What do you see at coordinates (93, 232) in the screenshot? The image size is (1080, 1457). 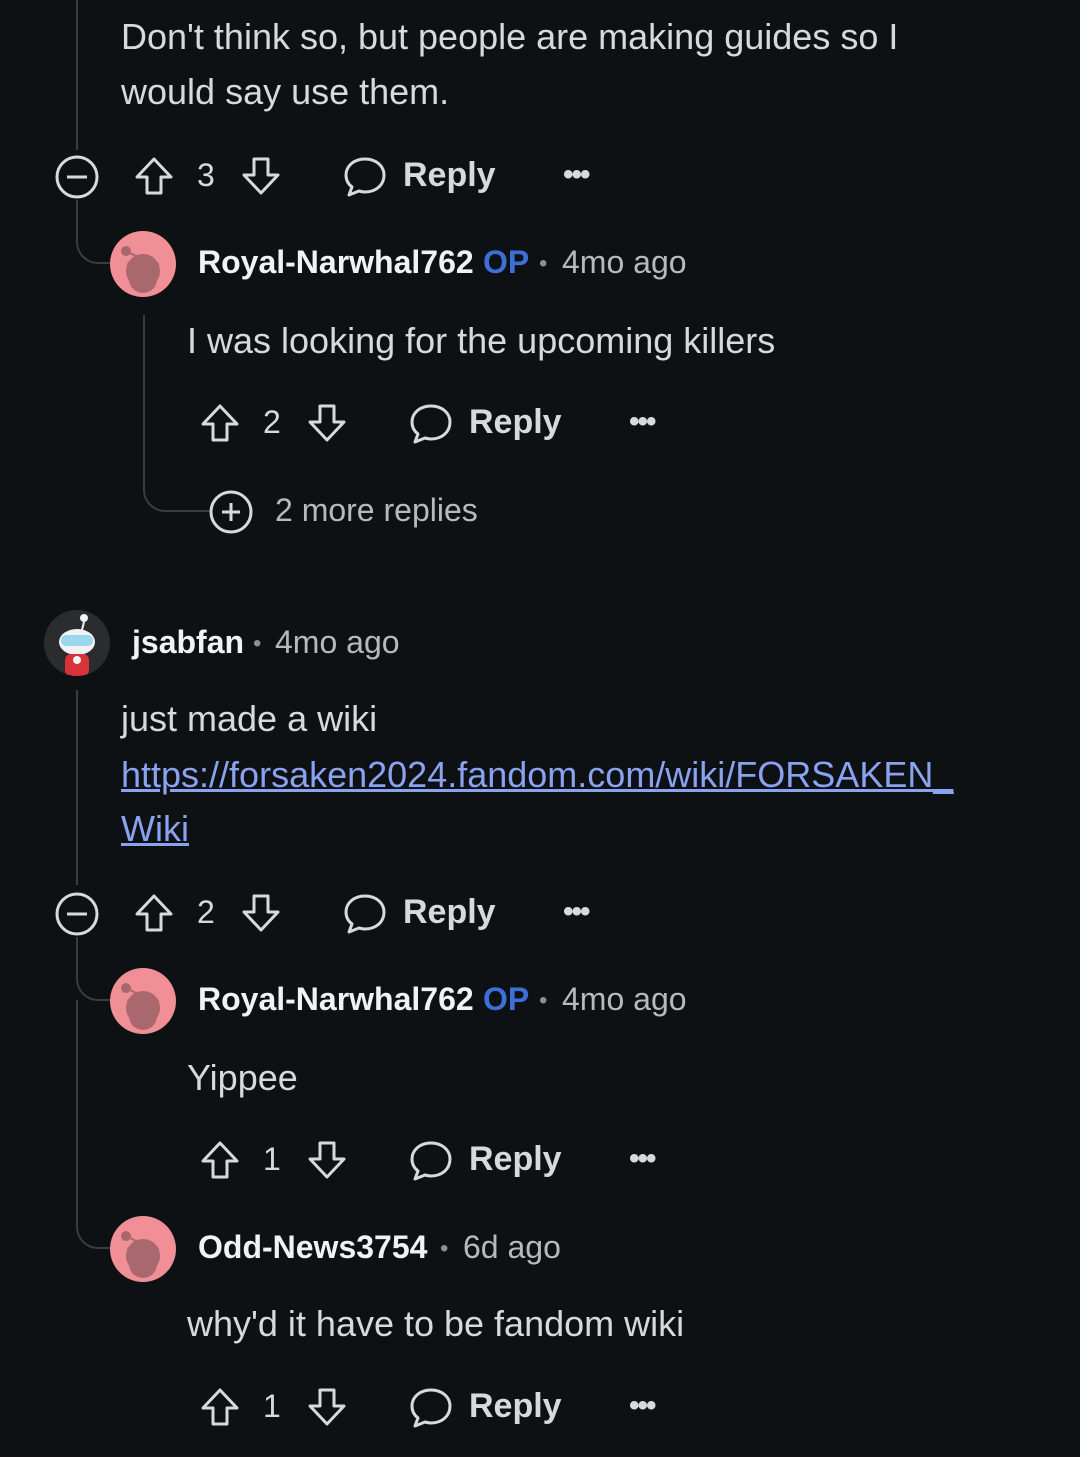 I see `thread-curve-to-c2` at bounding box center [93, 232].